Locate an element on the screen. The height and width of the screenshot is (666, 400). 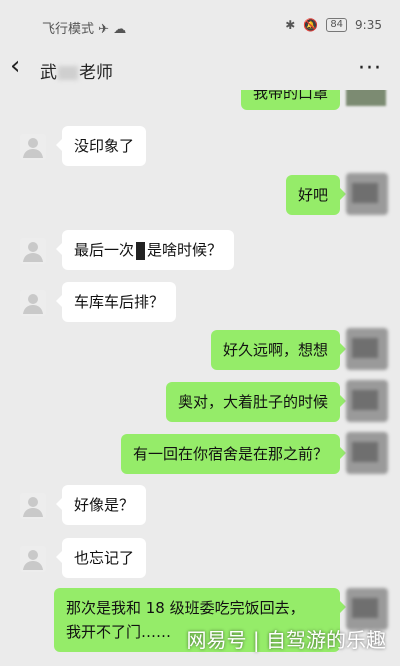
message-text: 最后一次 is located at coordinates (104, 250).